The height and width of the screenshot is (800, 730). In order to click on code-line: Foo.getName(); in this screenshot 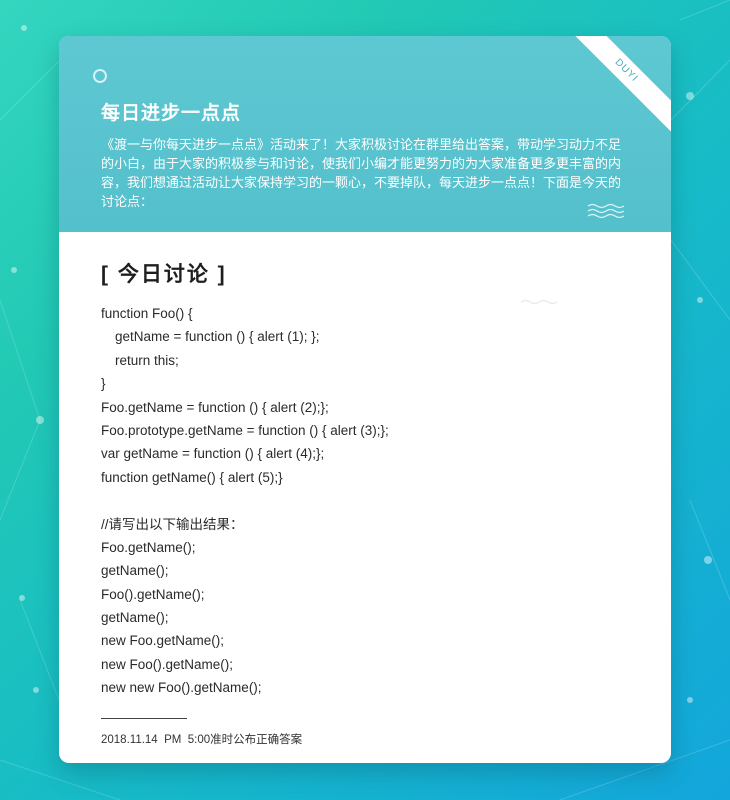, I will do `click(148, 547)`.